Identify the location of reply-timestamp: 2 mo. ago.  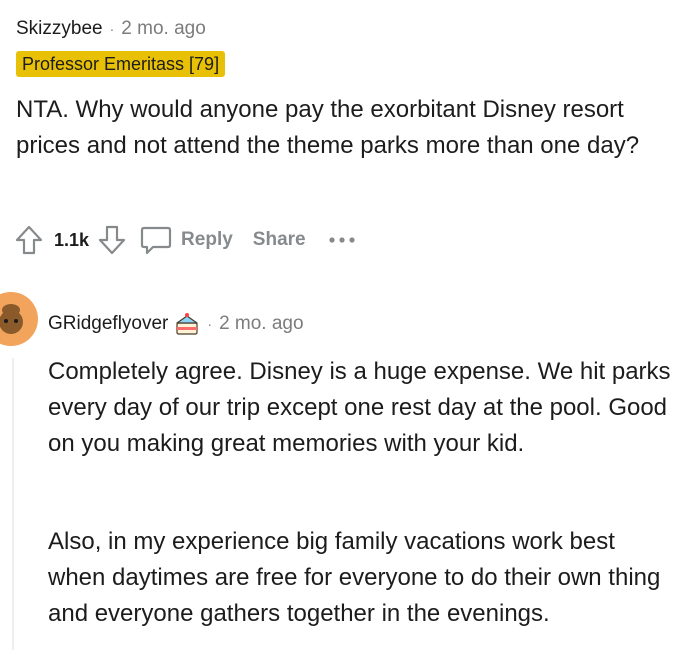
(261, 324).